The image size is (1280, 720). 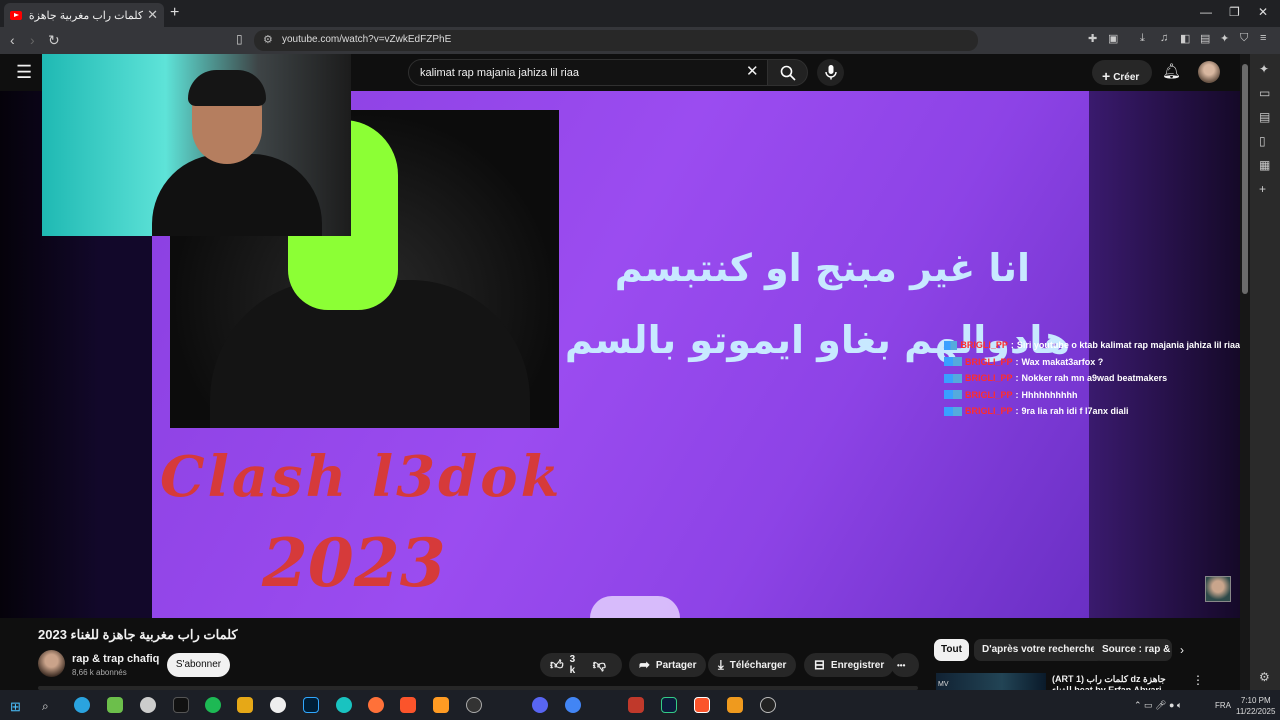 I want to click on downloads-icon: ⤓, so click(x=1142, y=38).